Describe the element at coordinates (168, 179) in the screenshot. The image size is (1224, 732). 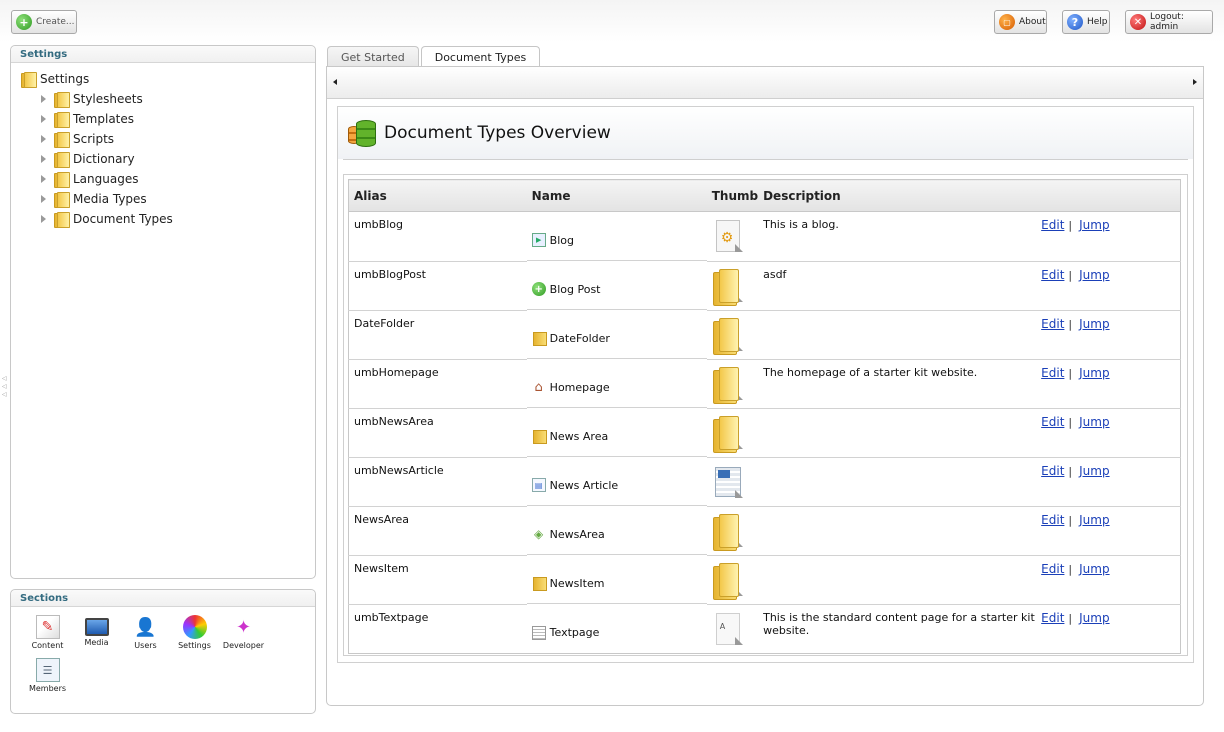
I see `tree-item-languages: Languages` at that location.